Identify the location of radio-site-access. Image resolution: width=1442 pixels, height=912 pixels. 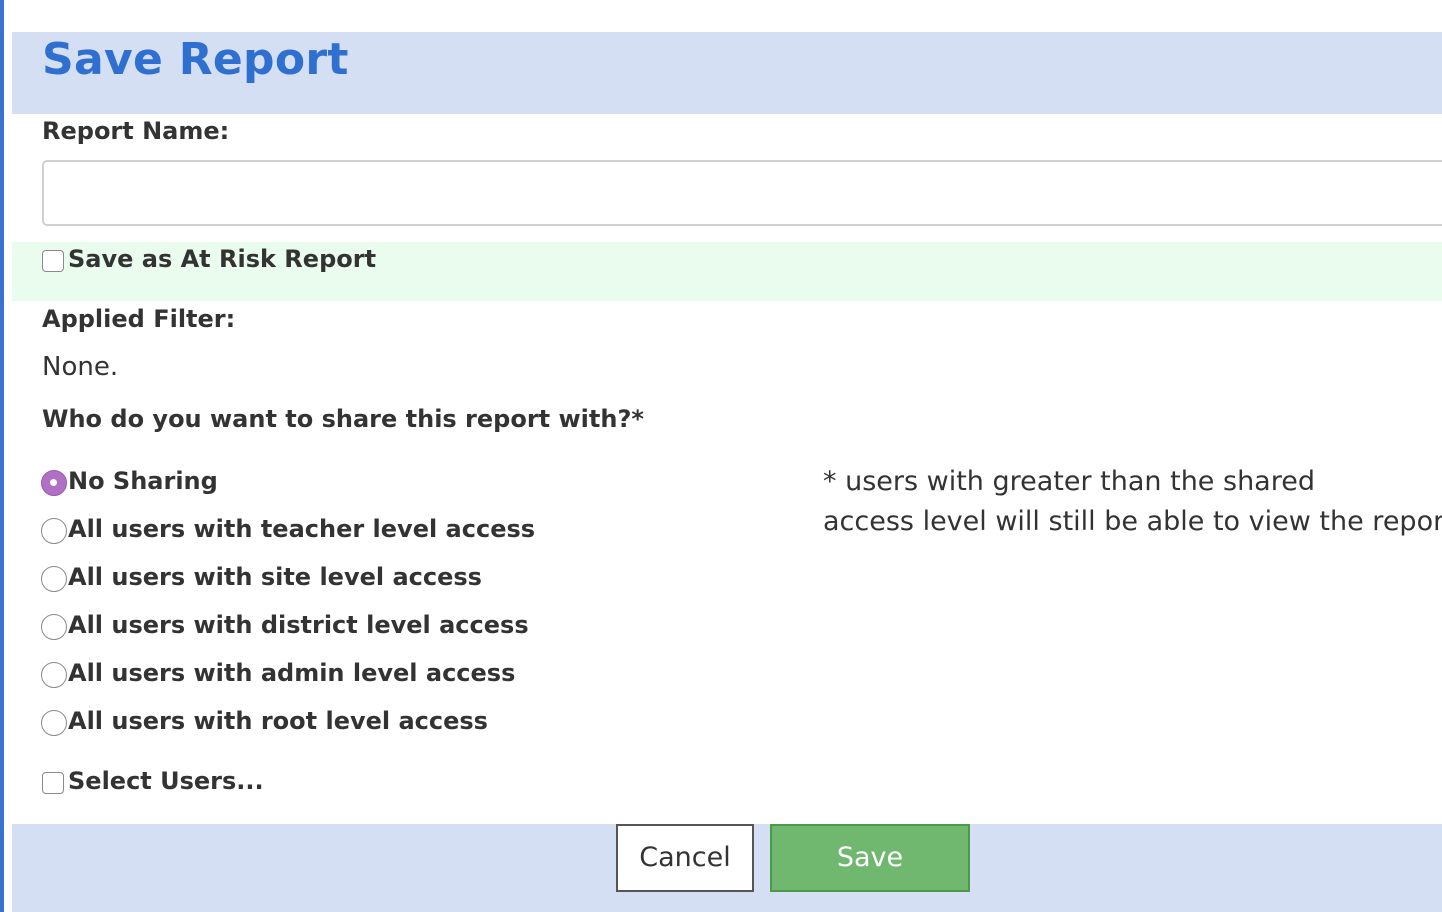
(54, 579).